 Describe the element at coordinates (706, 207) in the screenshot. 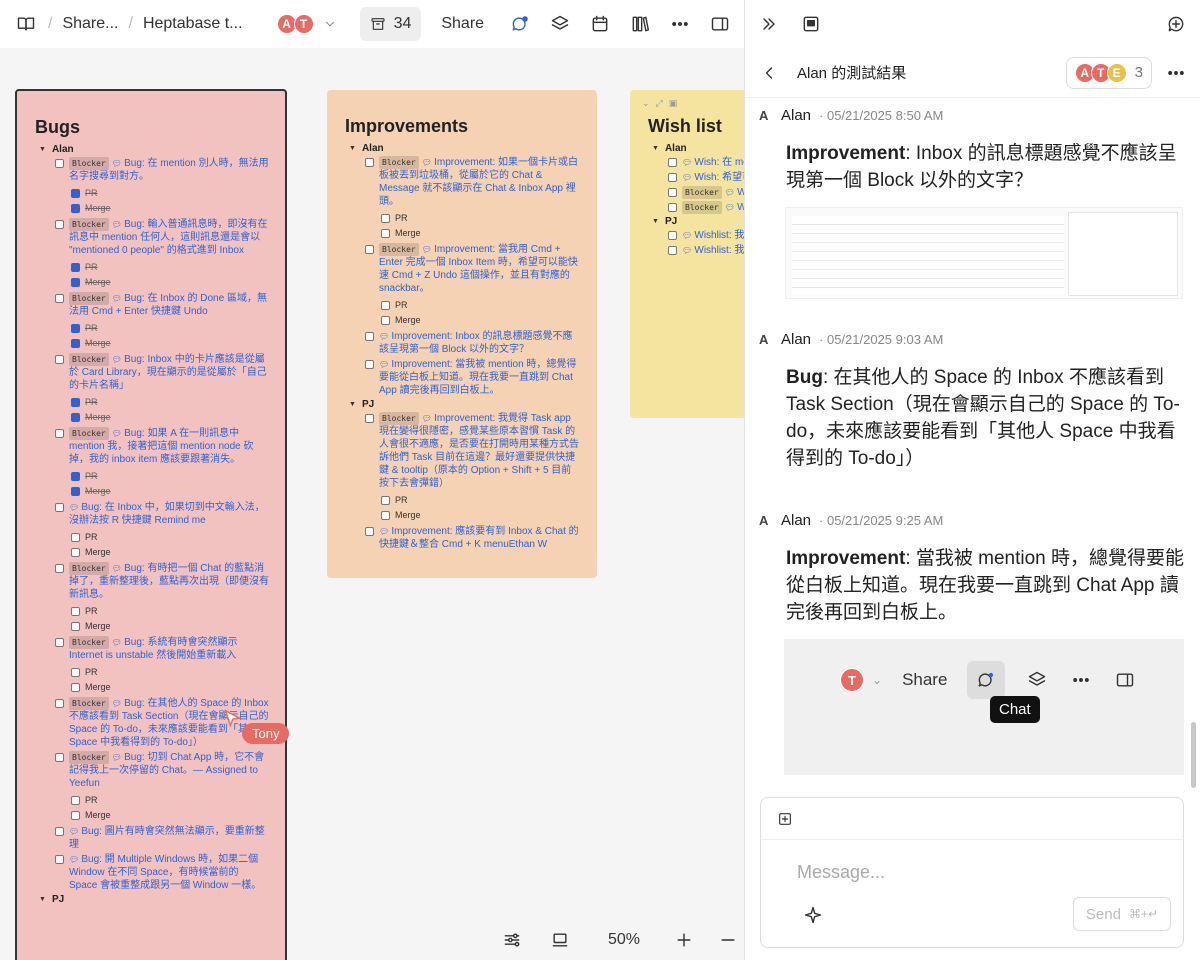

I see `task-item: Blocker💬︎ W 完全沒注意到這 眼一點，並且我` at that location.